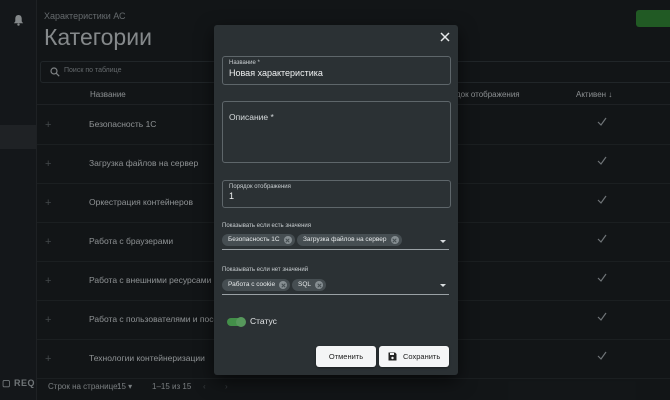 Image resolution: width=670 pixels, height=400 pixels. What do you see at coordinates (232, 196) in the screenshot?
I see `order-value: 1` at bounding box center [232, 196].